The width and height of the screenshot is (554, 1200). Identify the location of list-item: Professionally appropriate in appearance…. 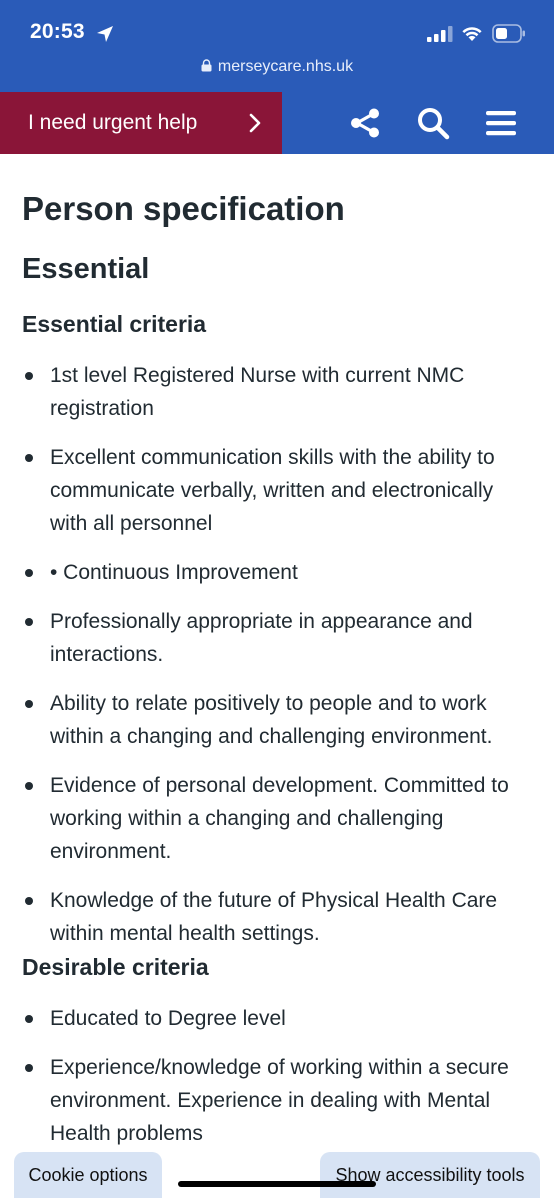
(278, 638).